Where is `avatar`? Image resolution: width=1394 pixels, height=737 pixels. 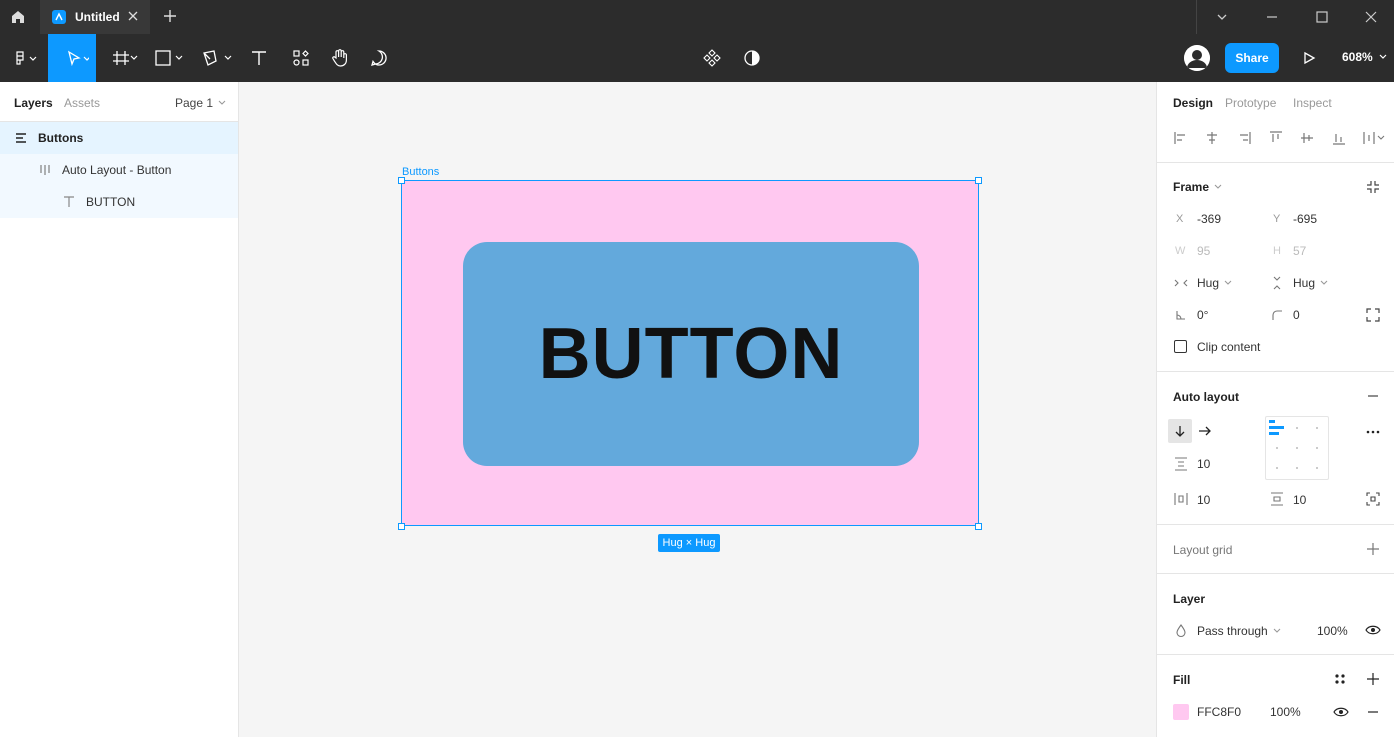 avatar is located at coordinates (1197, 58).